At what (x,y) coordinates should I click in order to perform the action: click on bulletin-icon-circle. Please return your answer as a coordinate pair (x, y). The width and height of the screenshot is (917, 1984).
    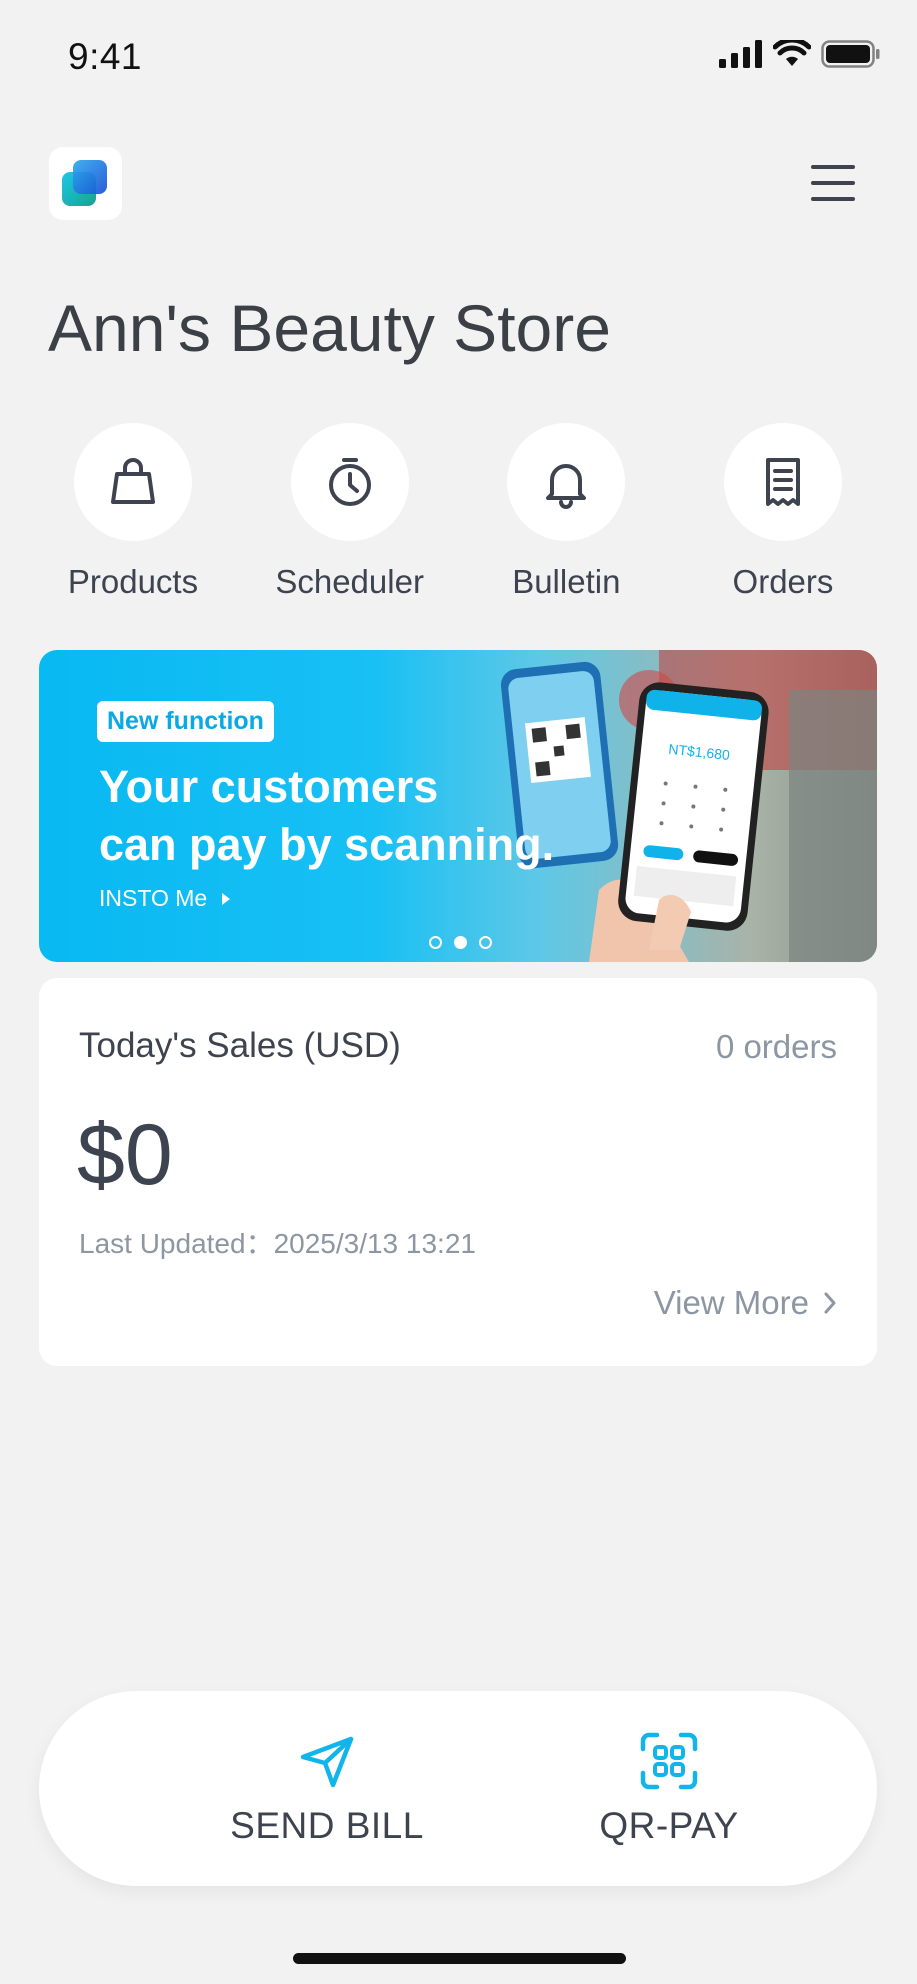
    Looking at the image, I should click on (566, 482).